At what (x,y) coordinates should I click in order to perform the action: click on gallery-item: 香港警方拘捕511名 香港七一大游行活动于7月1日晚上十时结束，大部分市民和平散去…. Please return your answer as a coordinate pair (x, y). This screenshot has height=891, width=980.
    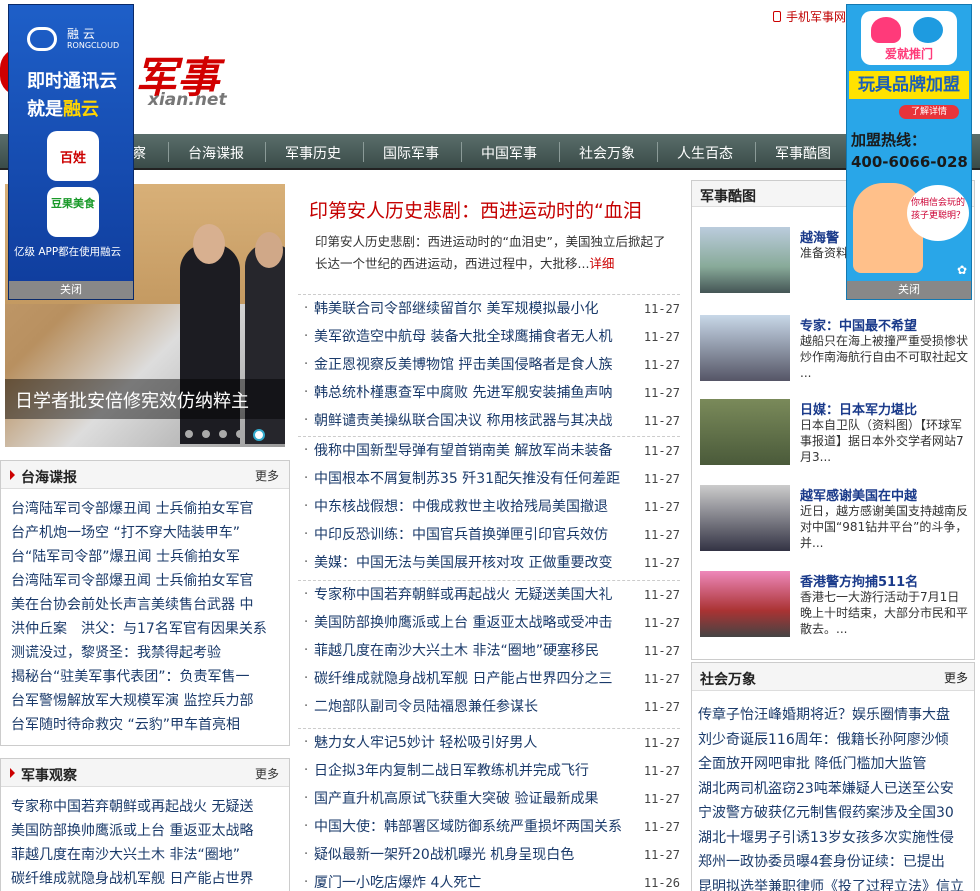
    Looking at the image, I should click on (835, 606).